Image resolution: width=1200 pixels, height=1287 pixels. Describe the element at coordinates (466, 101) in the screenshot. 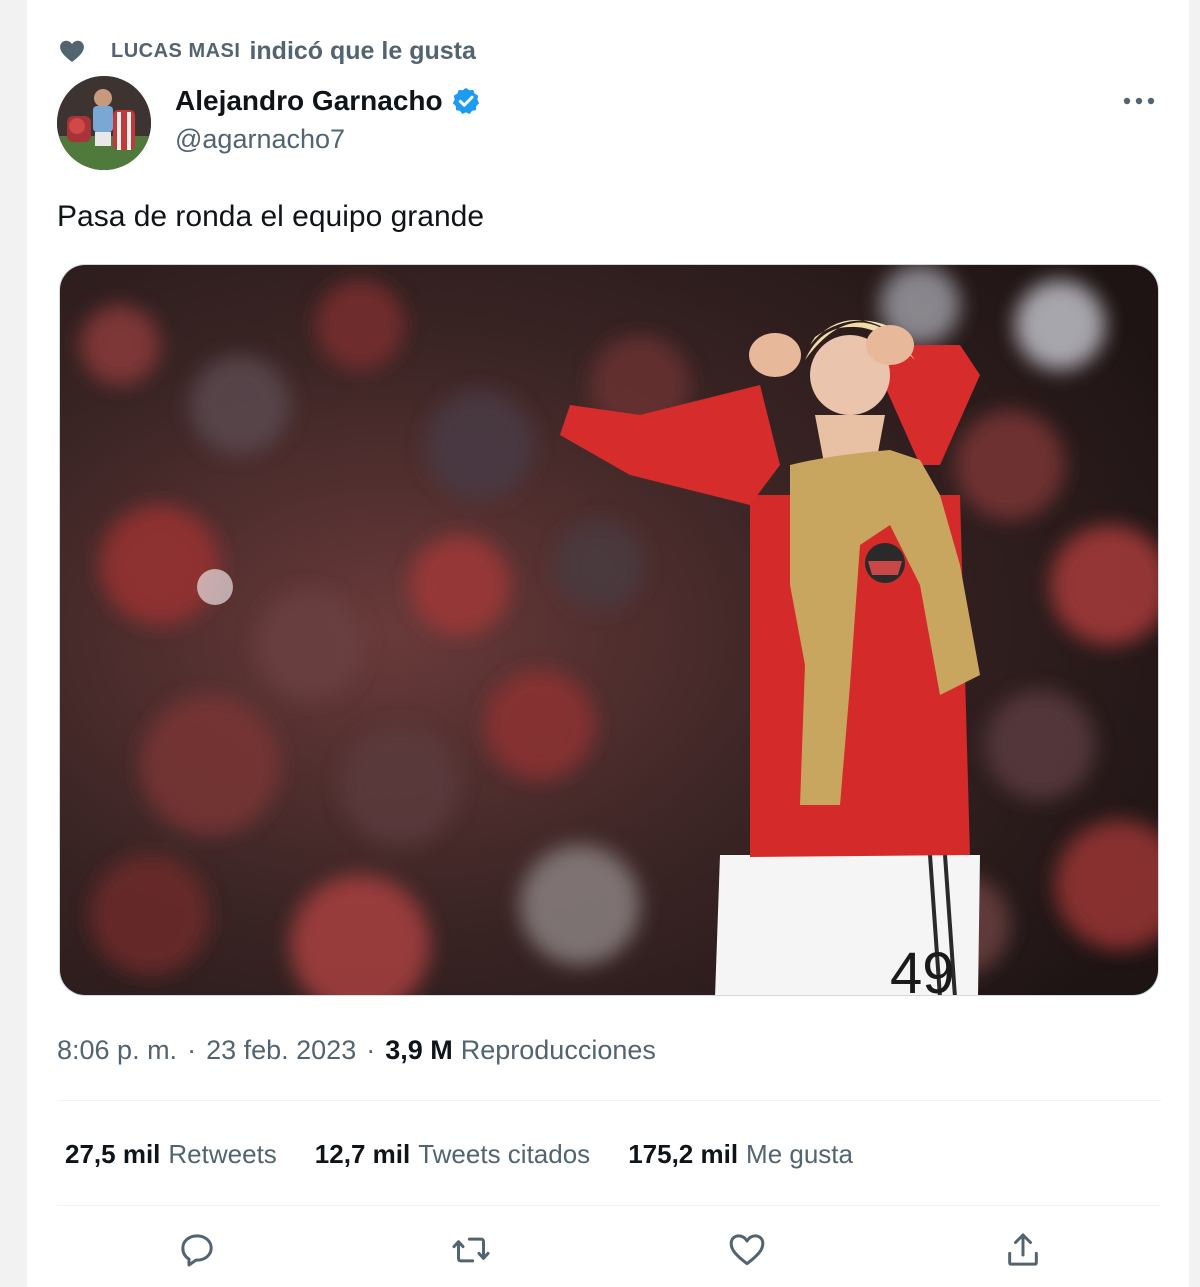

I see `verified-badge-icon` at that location.